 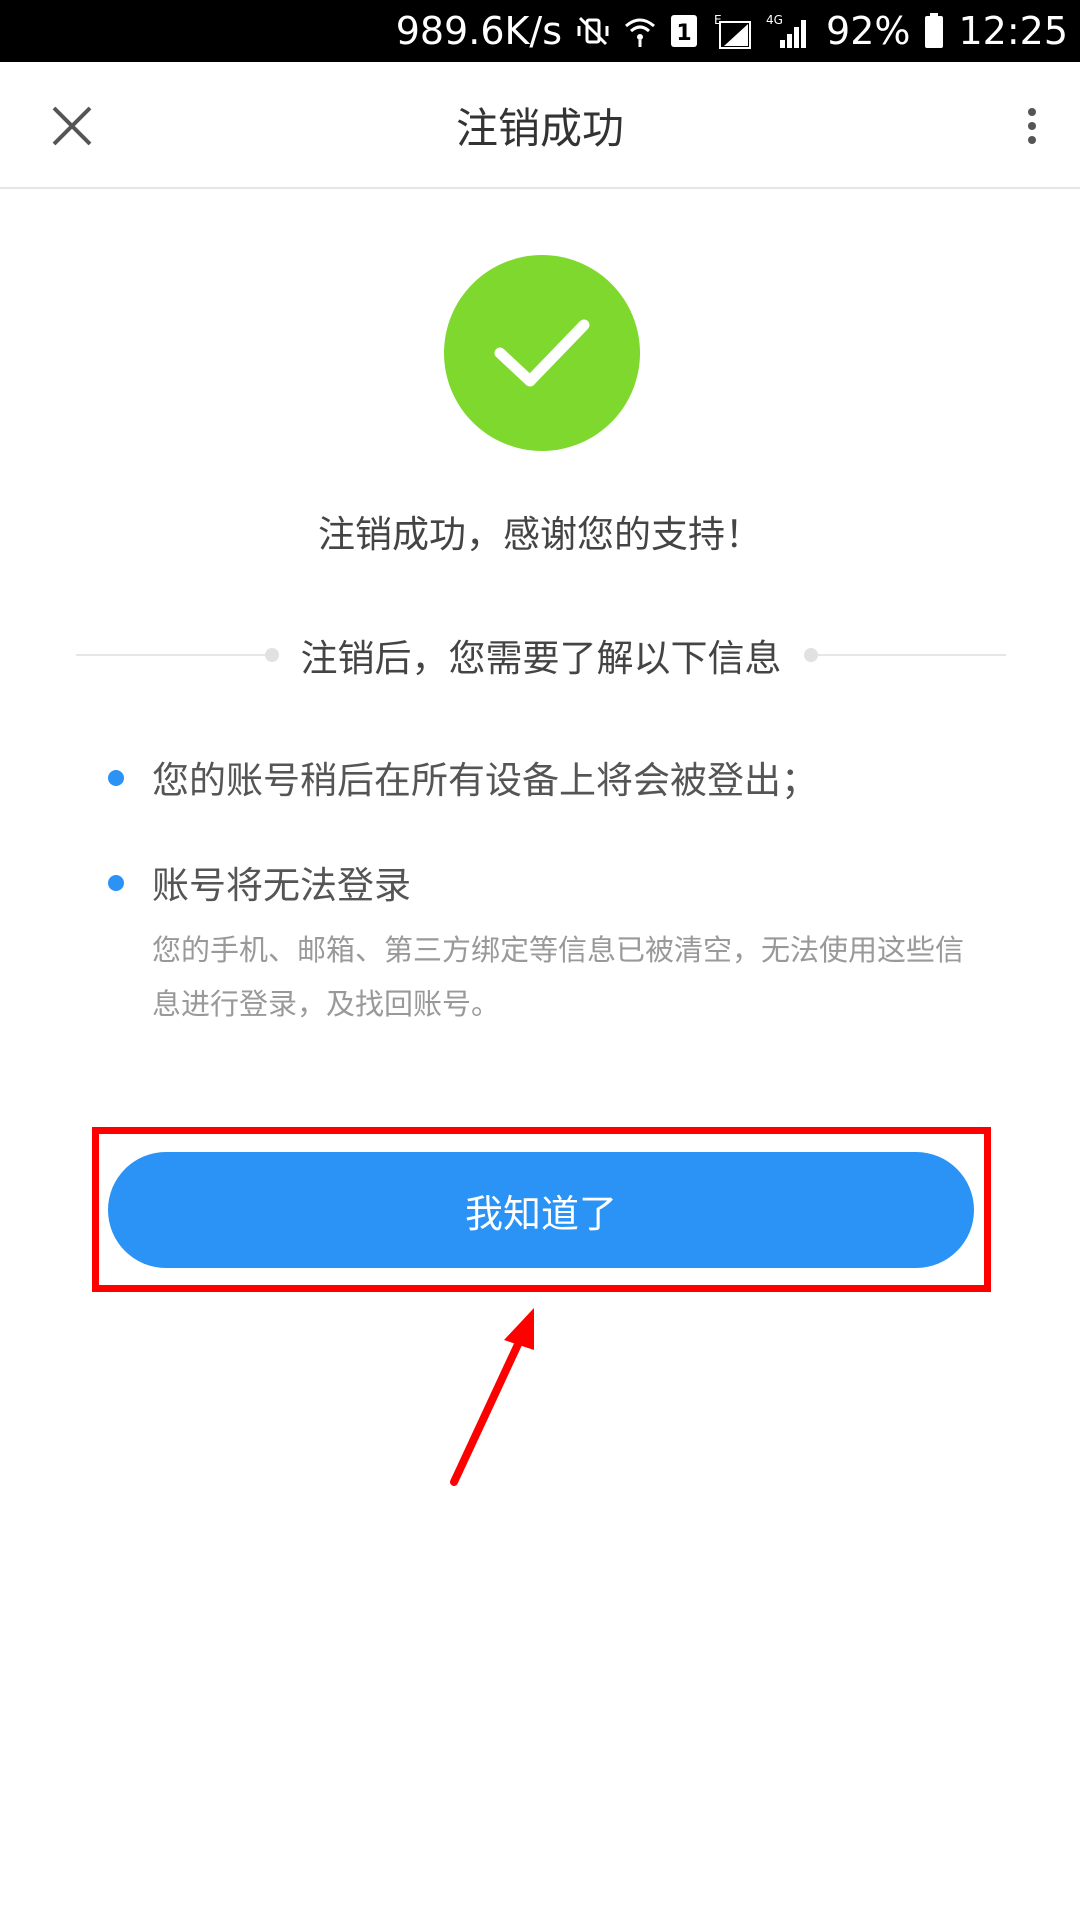 I want to click on sim-icon: 1, so click(x=684, y=31).